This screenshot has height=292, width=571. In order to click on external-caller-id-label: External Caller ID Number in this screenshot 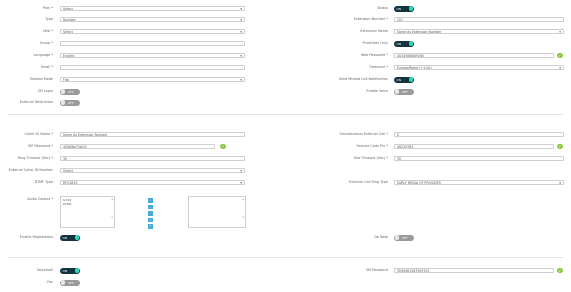, I will do `click(30, 170)`.